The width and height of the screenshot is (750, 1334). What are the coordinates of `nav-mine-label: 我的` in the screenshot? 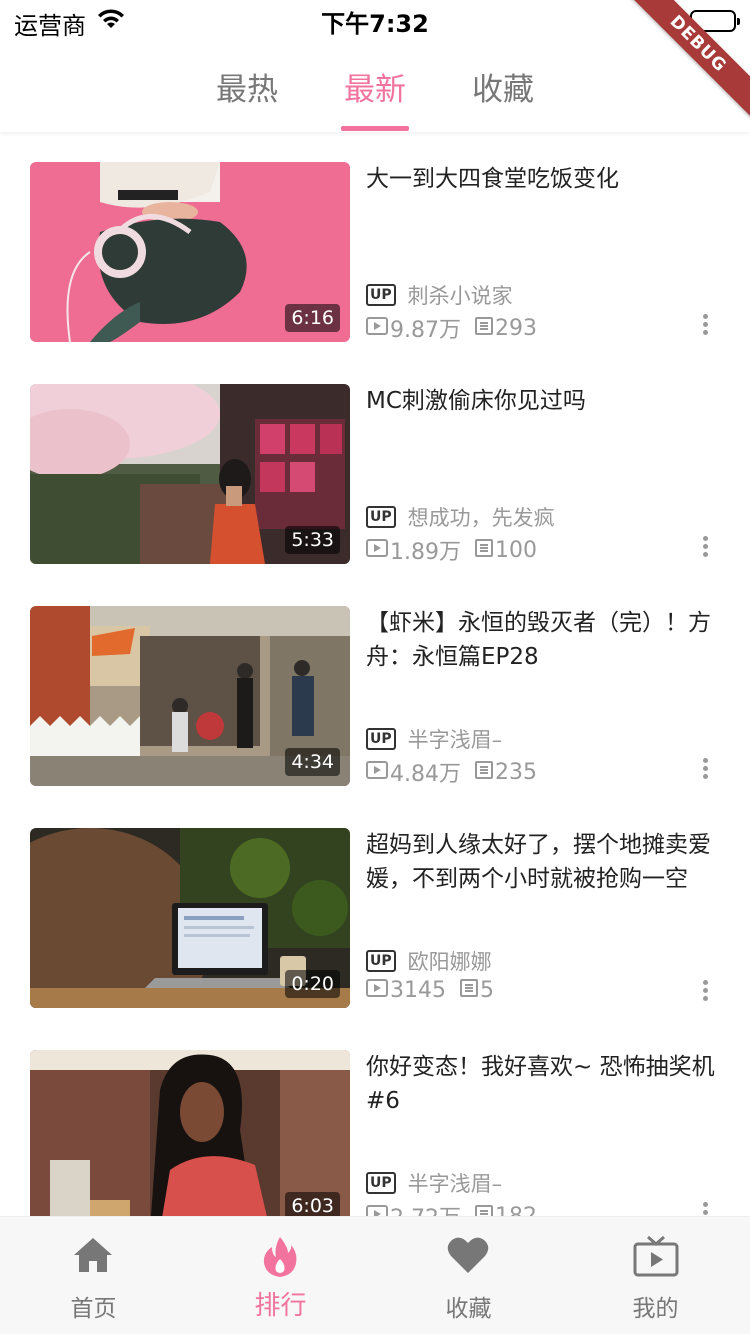 It's located at (655, 1309).